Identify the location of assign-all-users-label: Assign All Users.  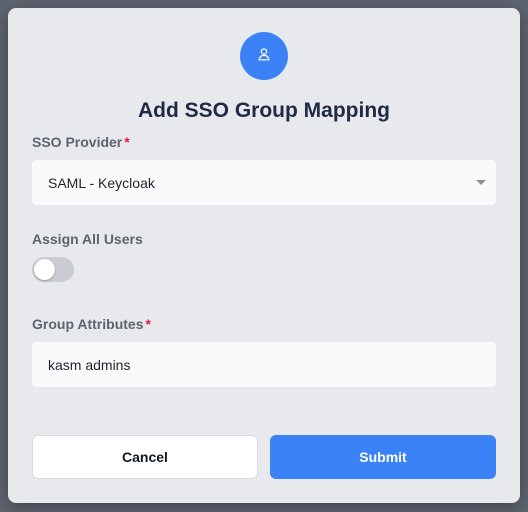
(87, 239).